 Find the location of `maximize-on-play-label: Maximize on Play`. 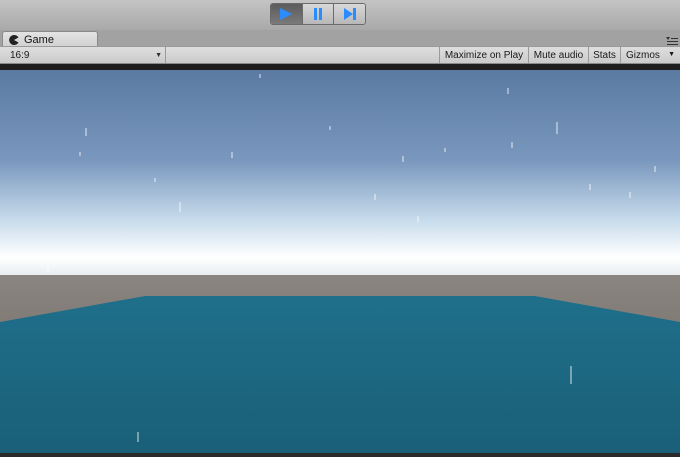

maximize-on-play-label: Maximize on Play is located at coordinates (484, 55).